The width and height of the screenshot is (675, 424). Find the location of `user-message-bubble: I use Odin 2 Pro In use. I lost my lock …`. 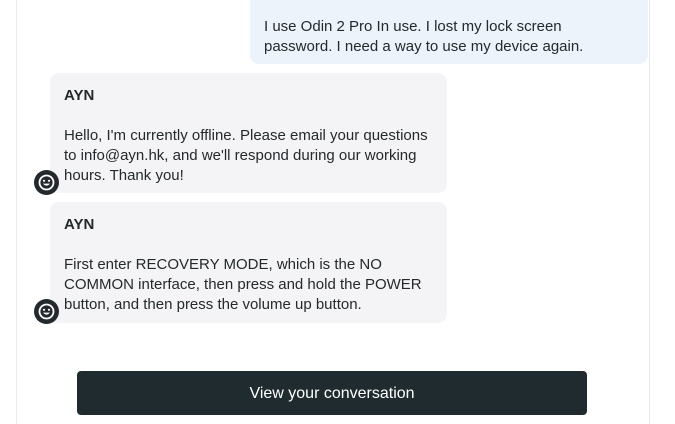

user-message-bubble: I use Odin 2 Pro In use. I lost my lock … is located at coordinates (449, 32).